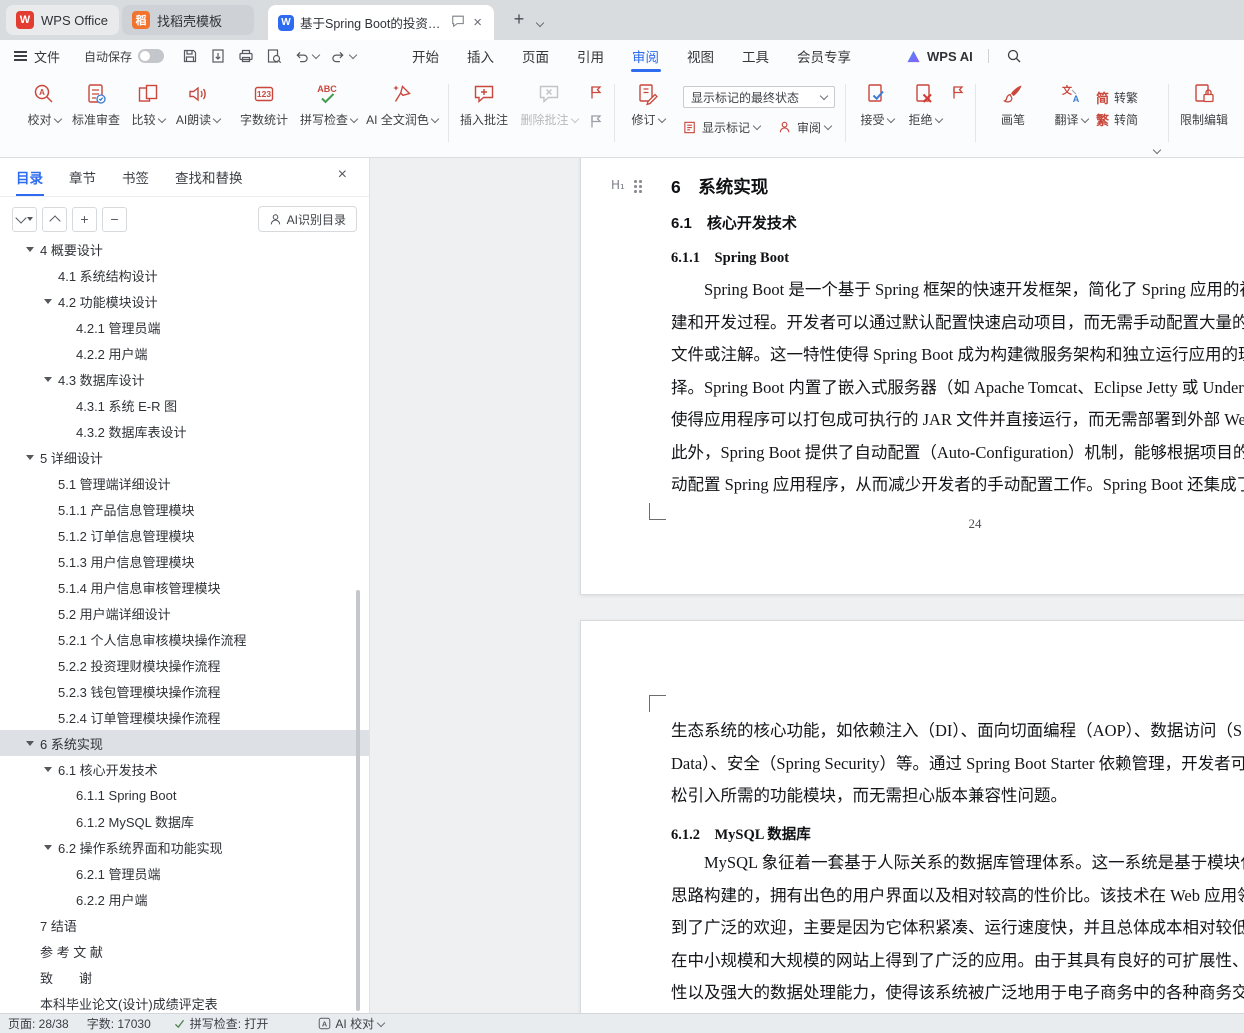 The width and height of the screenshot is (1244, 1033). I want to click on standard-review-button: 标准审查, so click(96, 104).